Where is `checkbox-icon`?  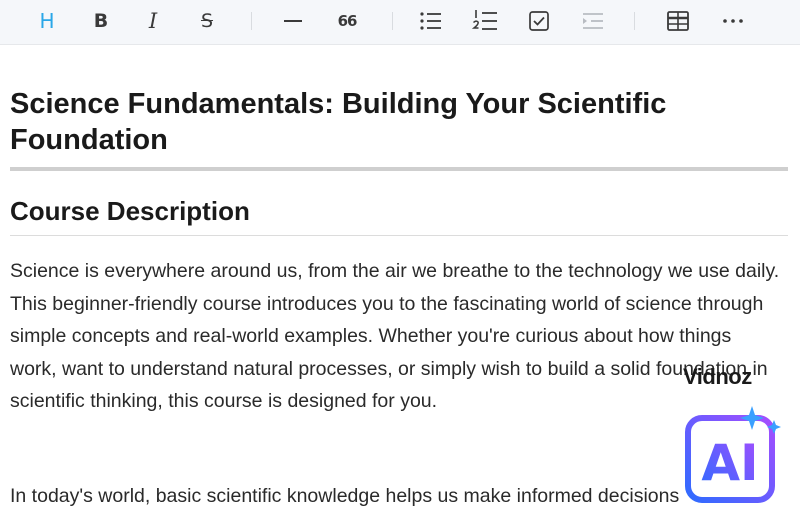
checkbox-icon is located at coordinates (539, 21).